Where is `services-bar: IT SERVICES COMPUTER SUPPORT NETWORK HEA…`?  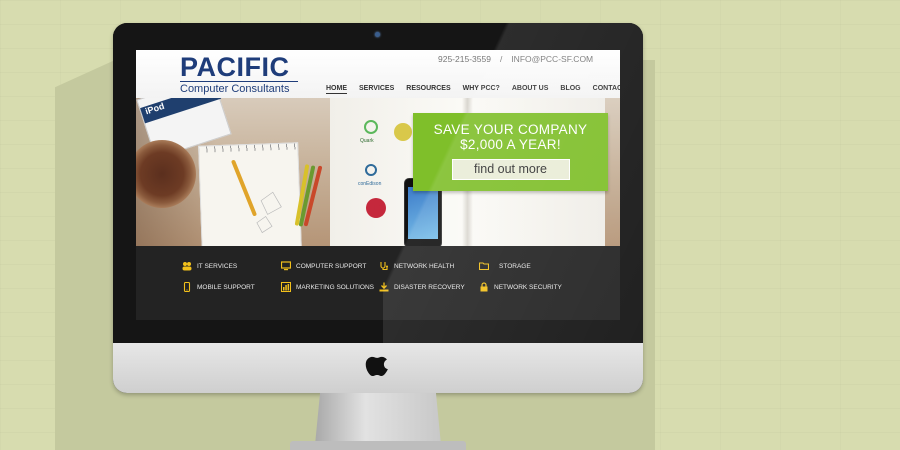
services-bar: IT SERVICES COMPUTER SUPPORT NETWORK HEA… is located at coordinates (378, 283).